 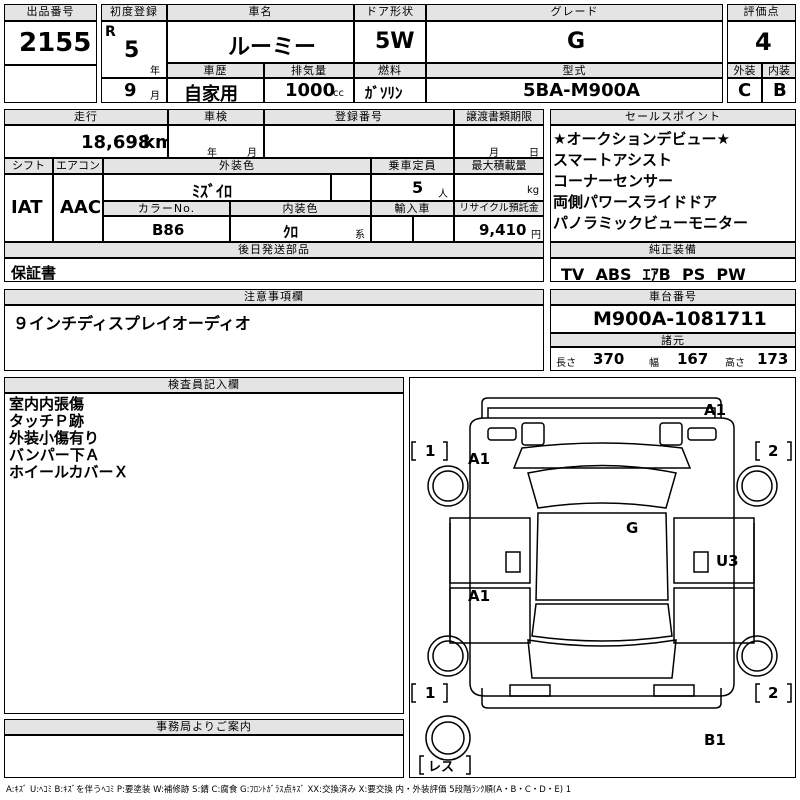 I want to click on mileage-cell: 18,698 km, so click(x=89, y=141).